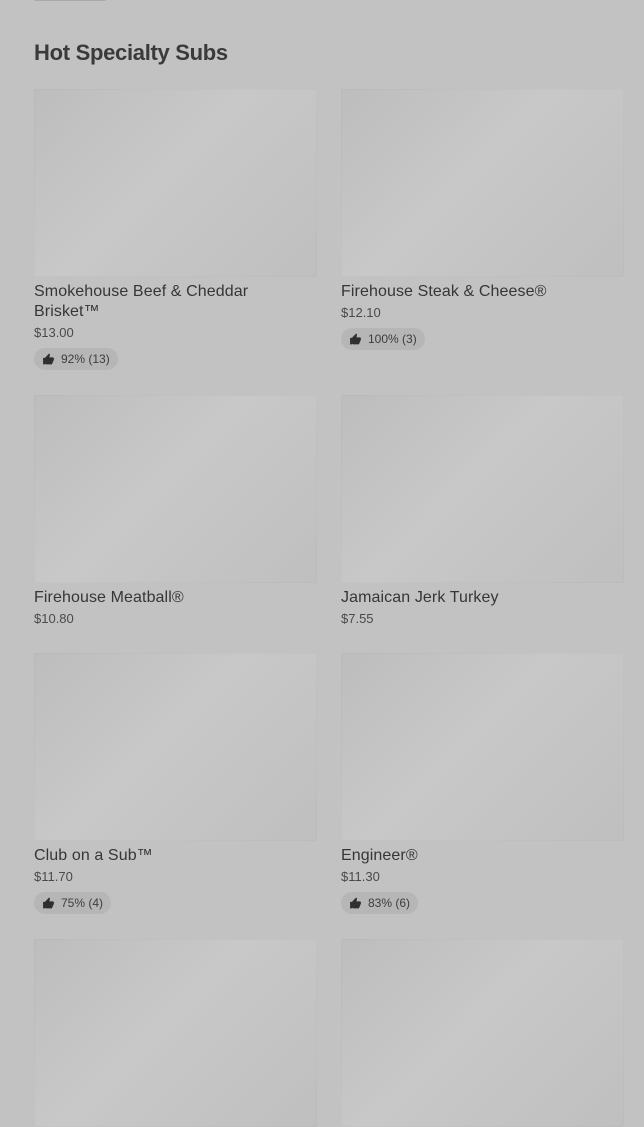  What do you see at coordinates (93, 855) in the screenshot?
I see `menu-item-name: Club on a Sub™` at bounding box center [93, 855].